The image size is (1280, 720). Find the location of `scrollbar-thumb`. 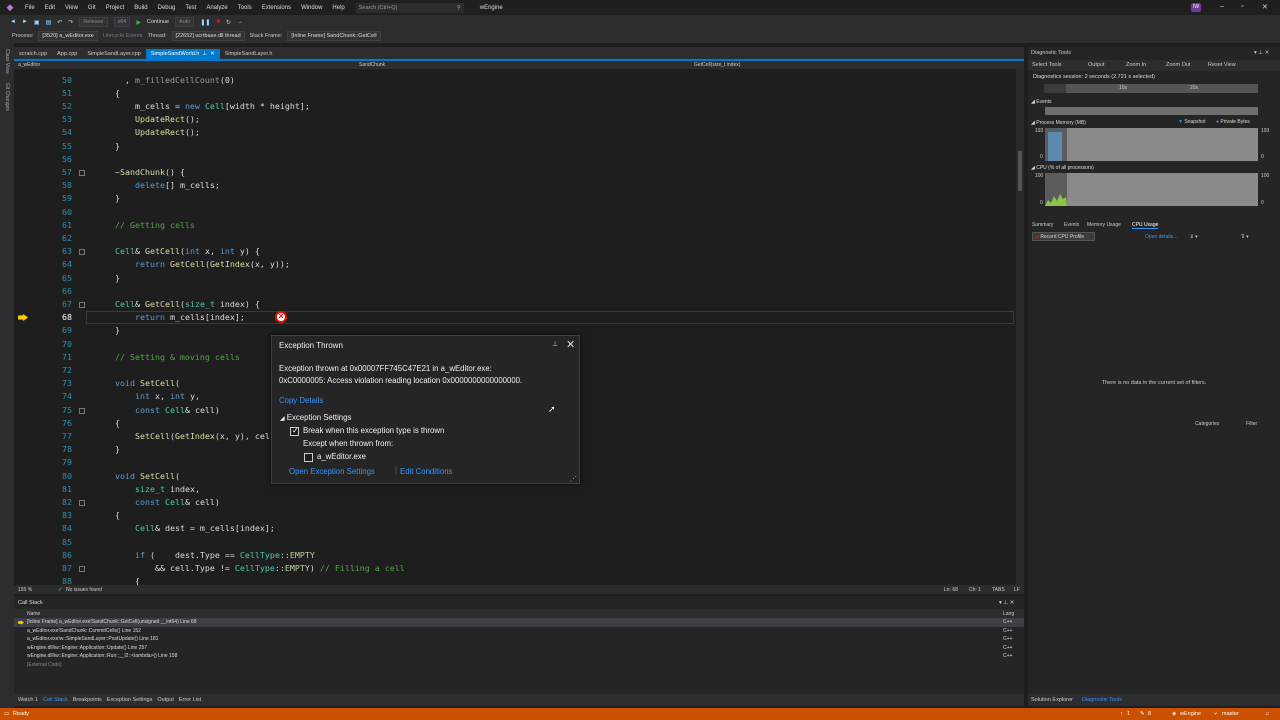

scrollbar-thumb is located at coordinates (1020, 171).